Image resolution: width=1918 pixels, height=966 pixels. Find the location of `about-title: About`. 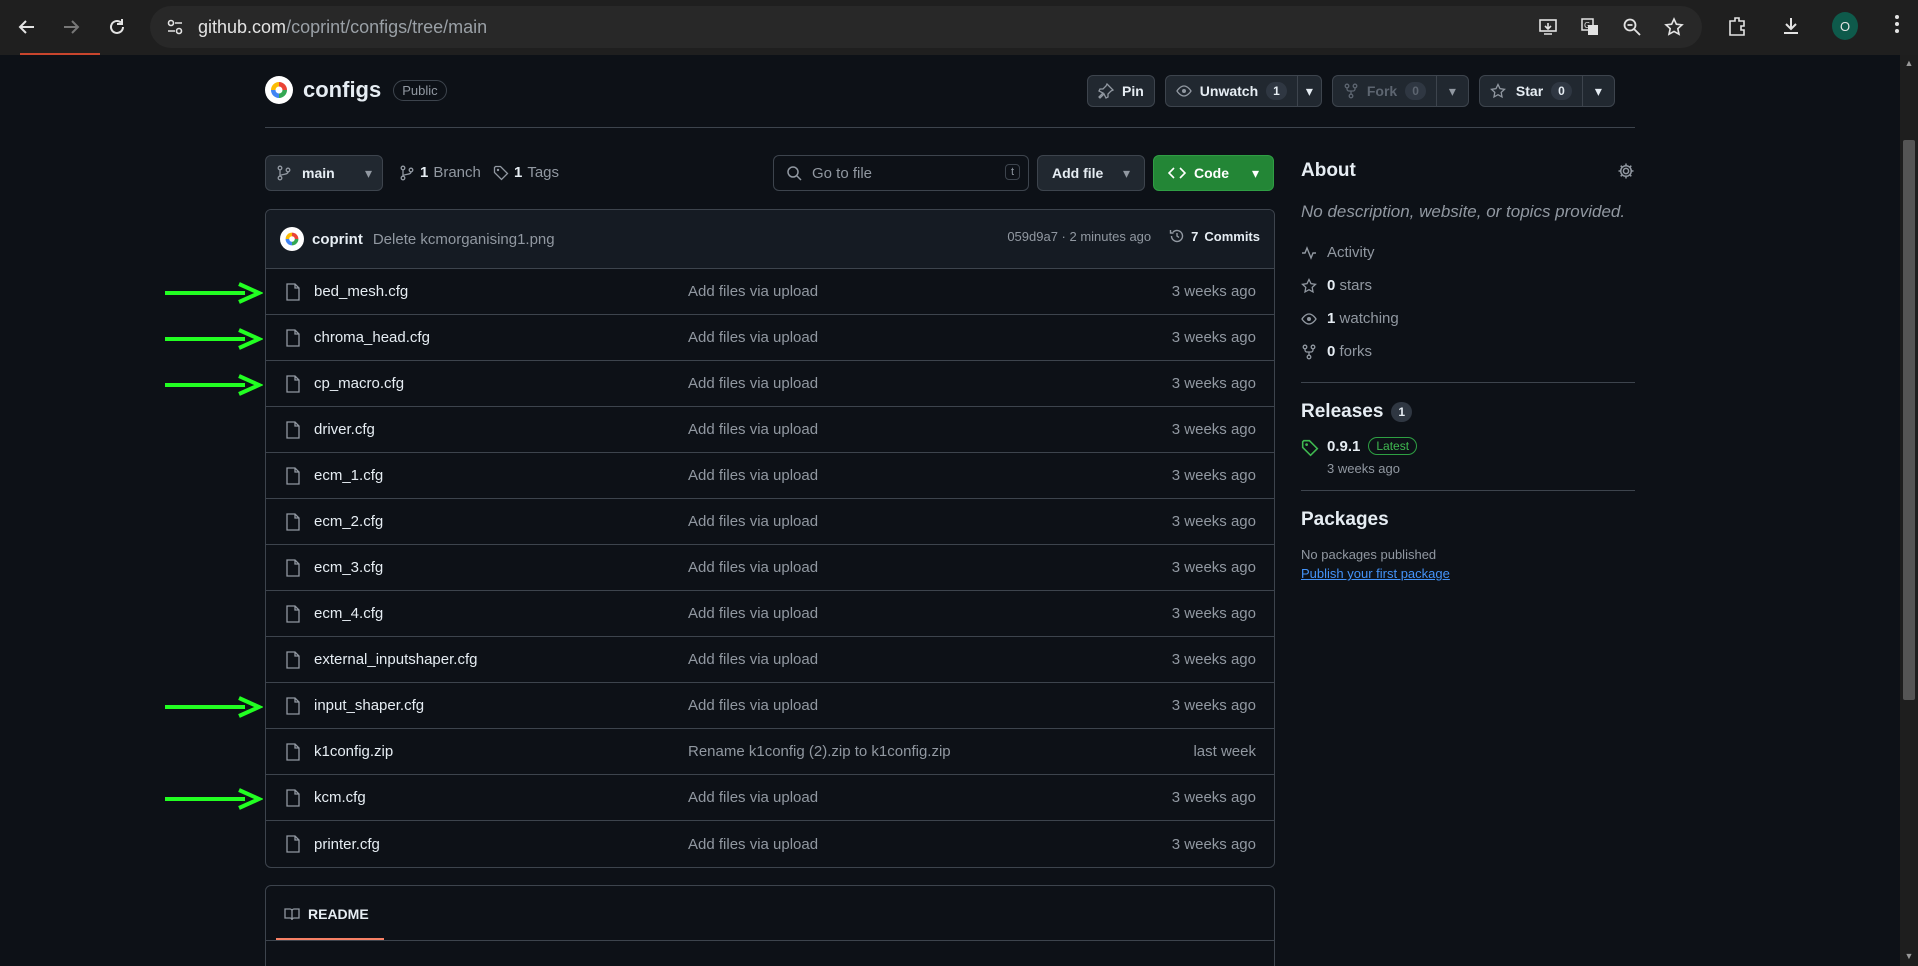

about-title: About is located at coordinates (1328, 170).